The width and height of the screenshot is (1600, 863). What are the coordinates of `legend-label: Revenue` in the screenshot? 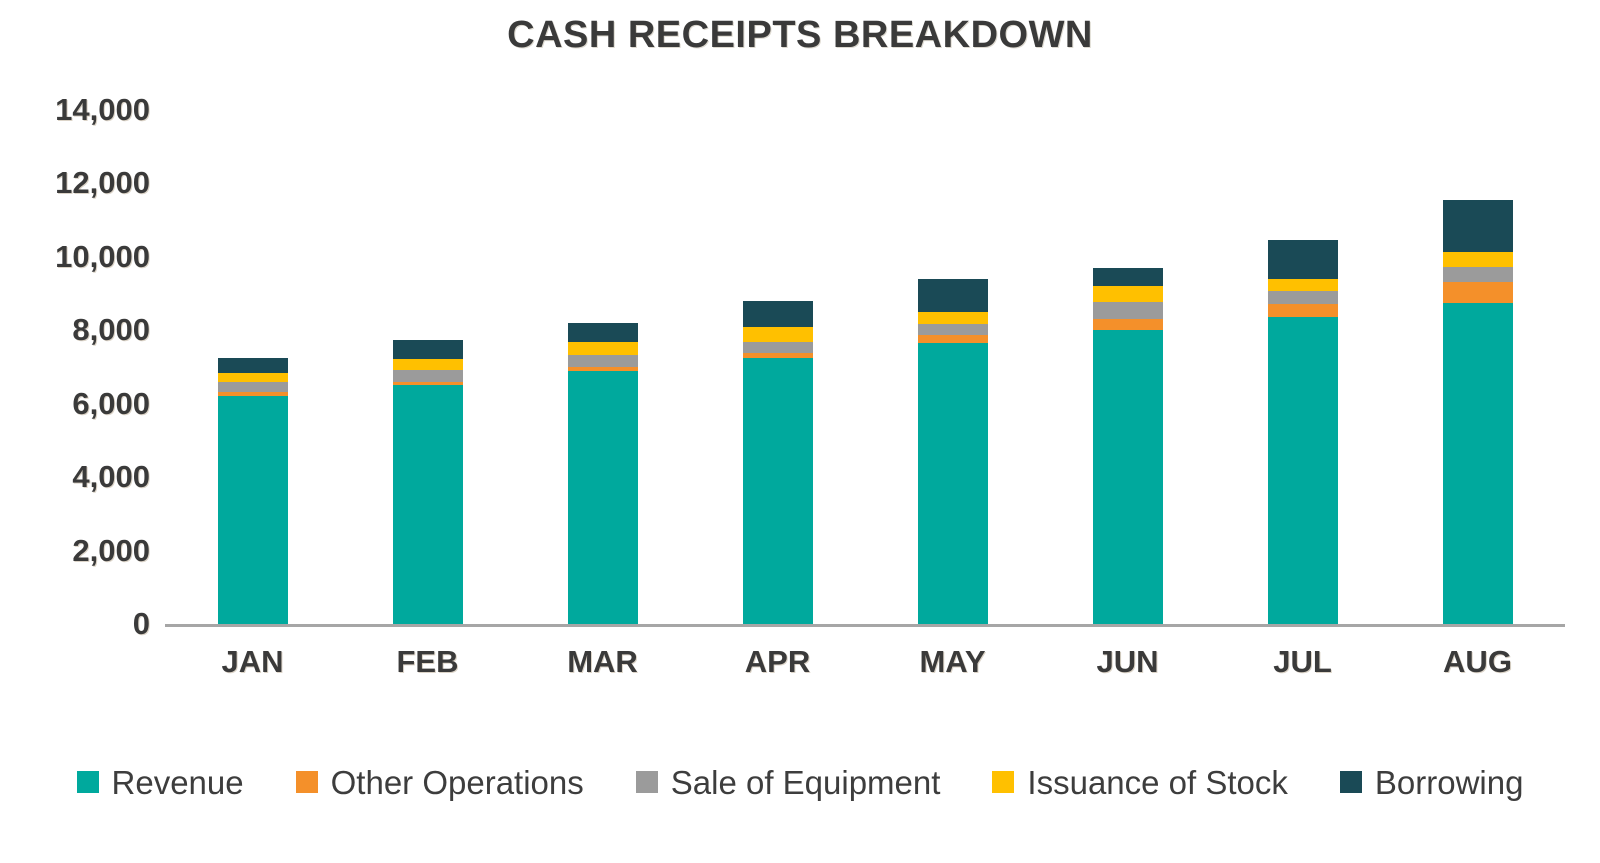 It's located at (177, 782).